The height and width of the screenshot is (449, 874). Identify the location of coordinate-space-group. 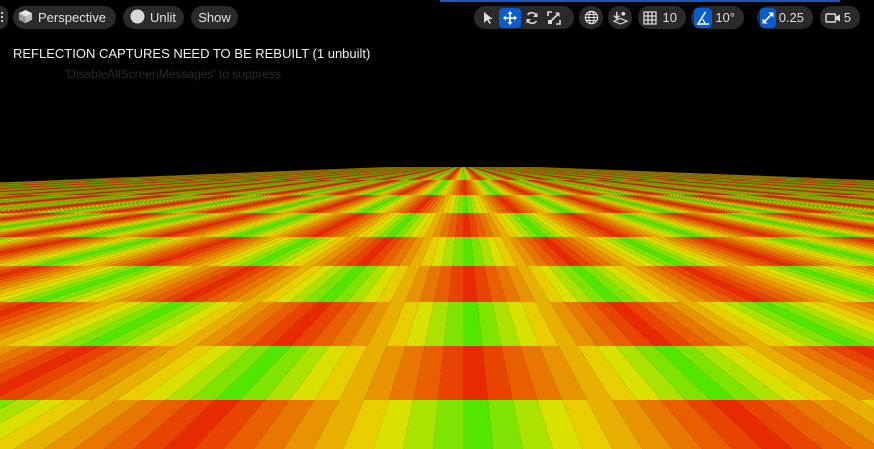
(591, 17).